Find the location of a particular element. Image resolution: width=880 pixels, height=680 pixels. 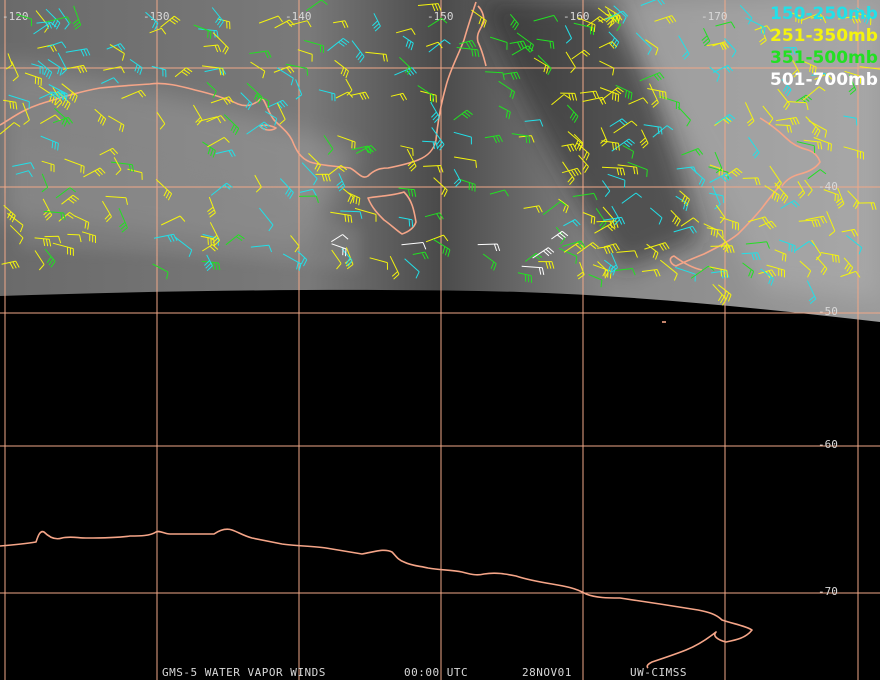

legend-251-350mb: 251-350mb is located at coordinates (824, 36).